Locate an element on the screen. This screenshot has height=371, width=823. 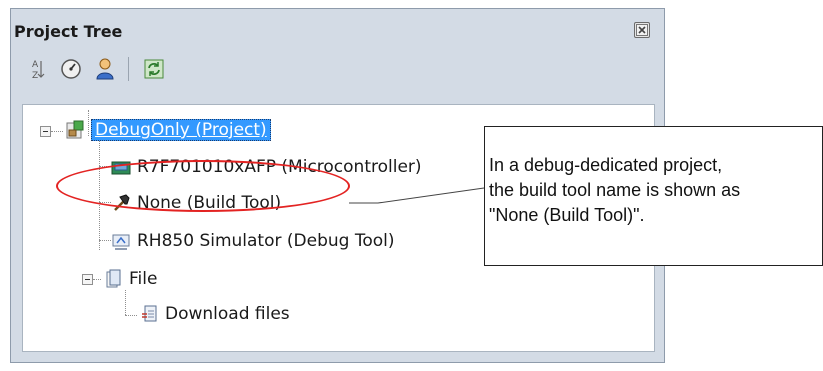
annotation-line-1: In a debug-dedicated project, is located at coordinates (606, 165).